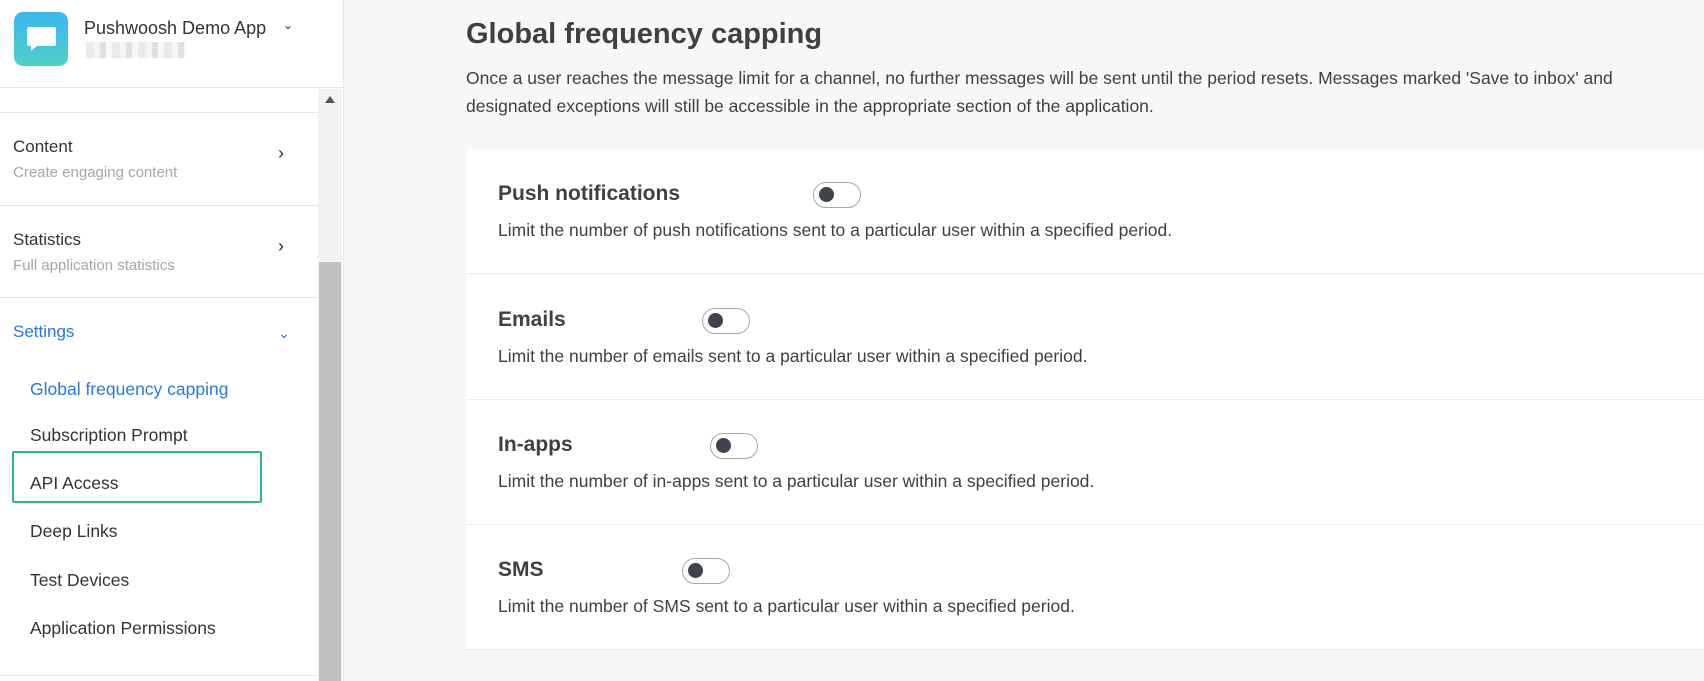  I want to click on sidebar-subitem-subscription-prompt: Subscription Prompt, so click(109, 435).